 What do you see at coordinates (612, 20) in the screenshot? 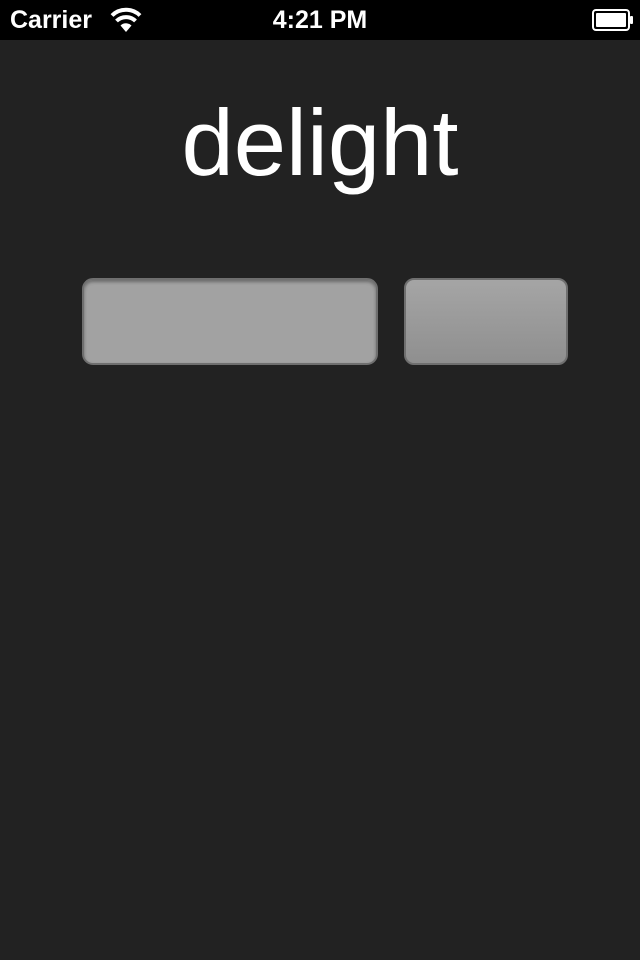
I see `battery-icon` at bounding box center [612, 20].